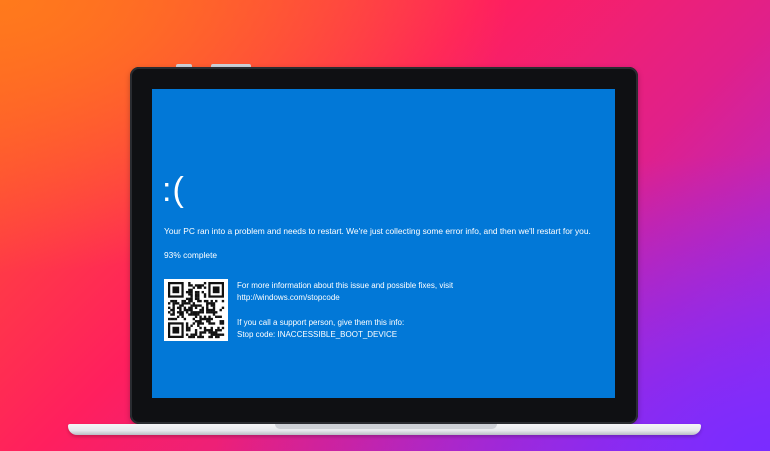 The width and height of the screenshot is (770, 451). Describe the element at coordinates (345, 298) in the screenshot. I see `stopcode-link: http://windows.com/stopcode` at that location.